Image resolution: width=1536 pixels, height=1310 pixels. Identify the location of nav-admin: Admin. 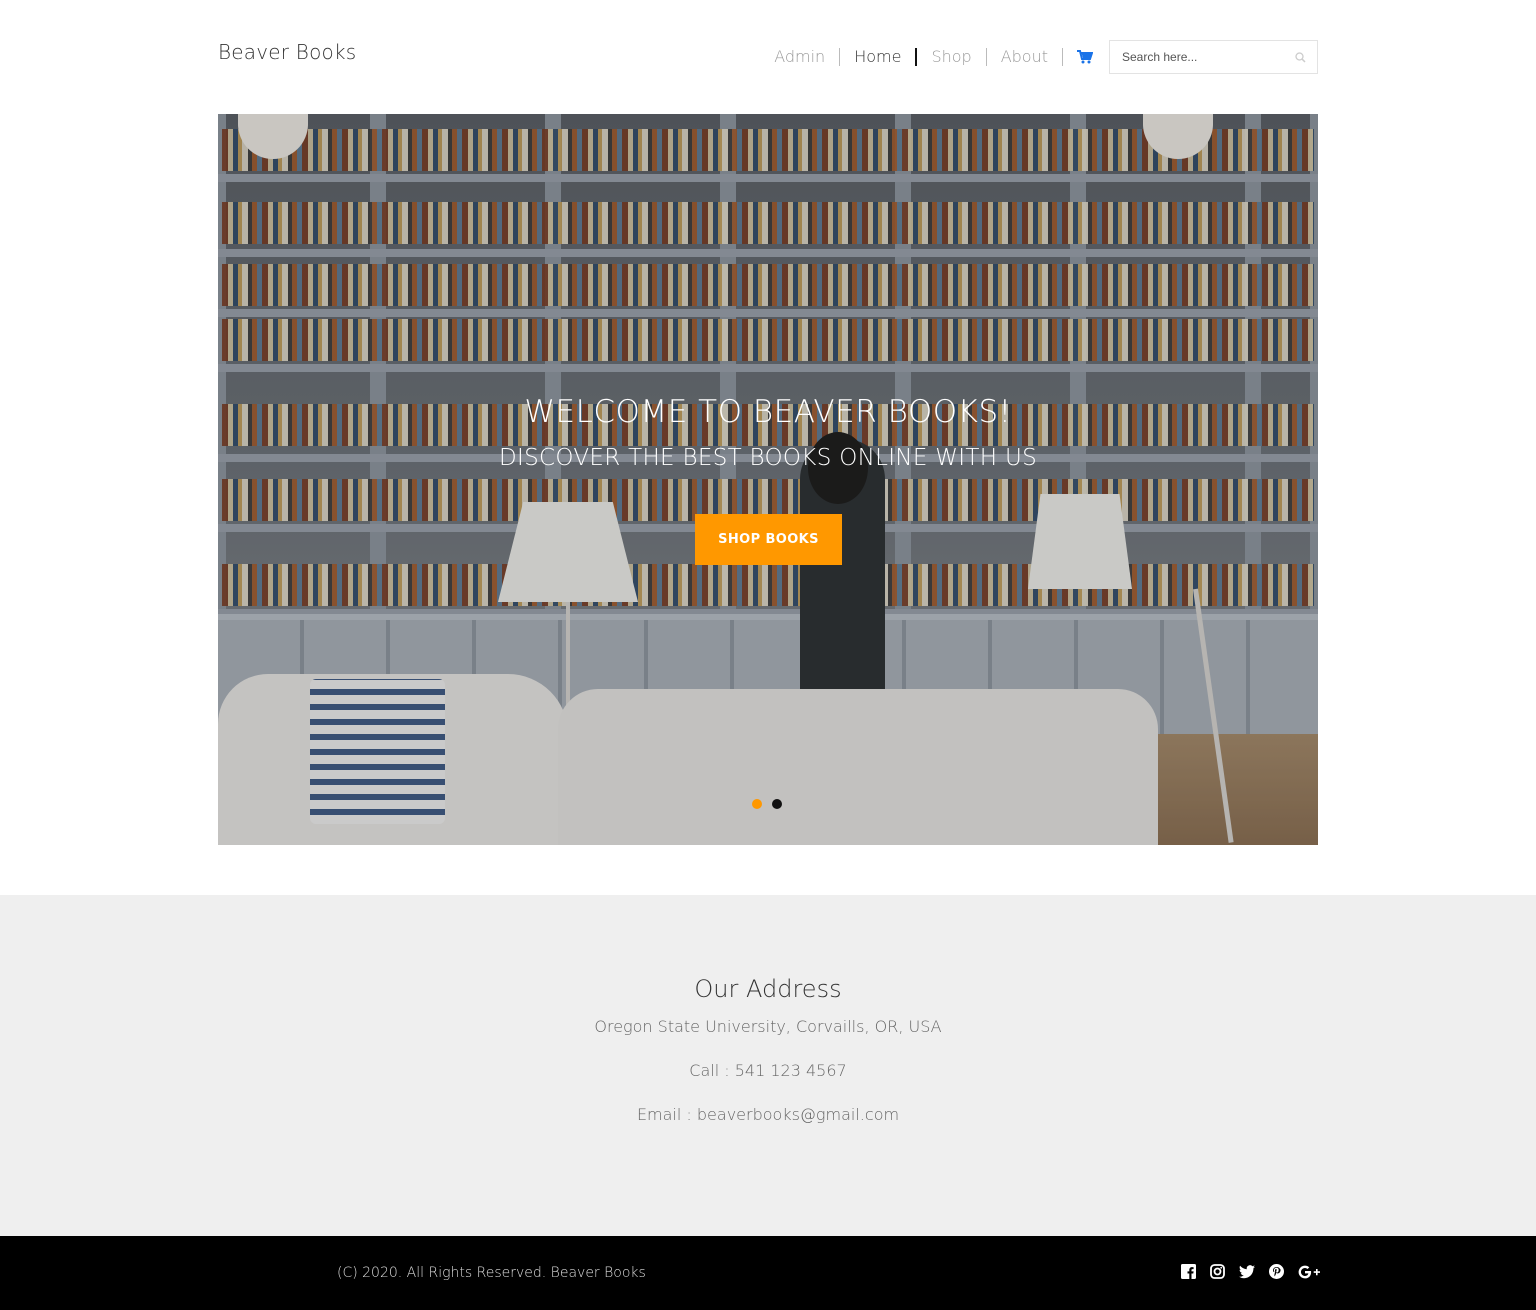
(799, 57).